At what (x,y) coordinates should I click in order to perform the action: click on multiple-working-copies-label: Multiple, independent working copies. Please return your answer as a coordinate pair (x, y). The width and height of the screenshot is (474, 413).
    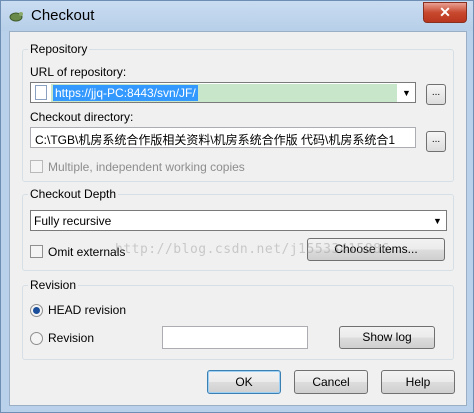
    Looking at the image, I should click on (146, 167).